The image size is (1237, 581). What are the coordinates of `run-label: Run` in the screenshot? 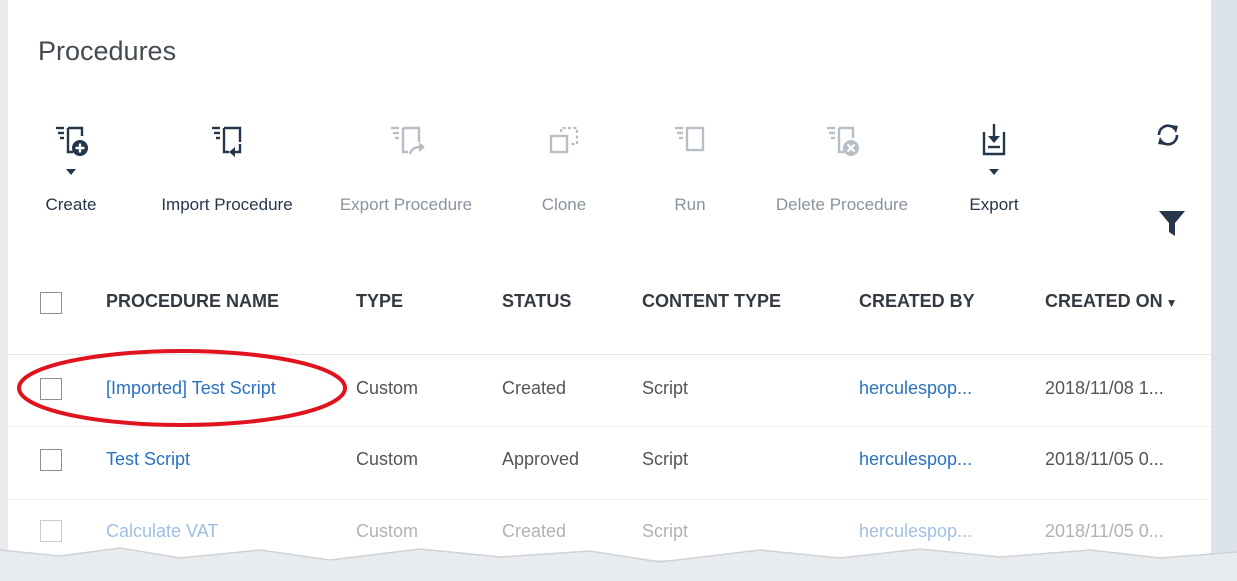 It's located at (690, 204).